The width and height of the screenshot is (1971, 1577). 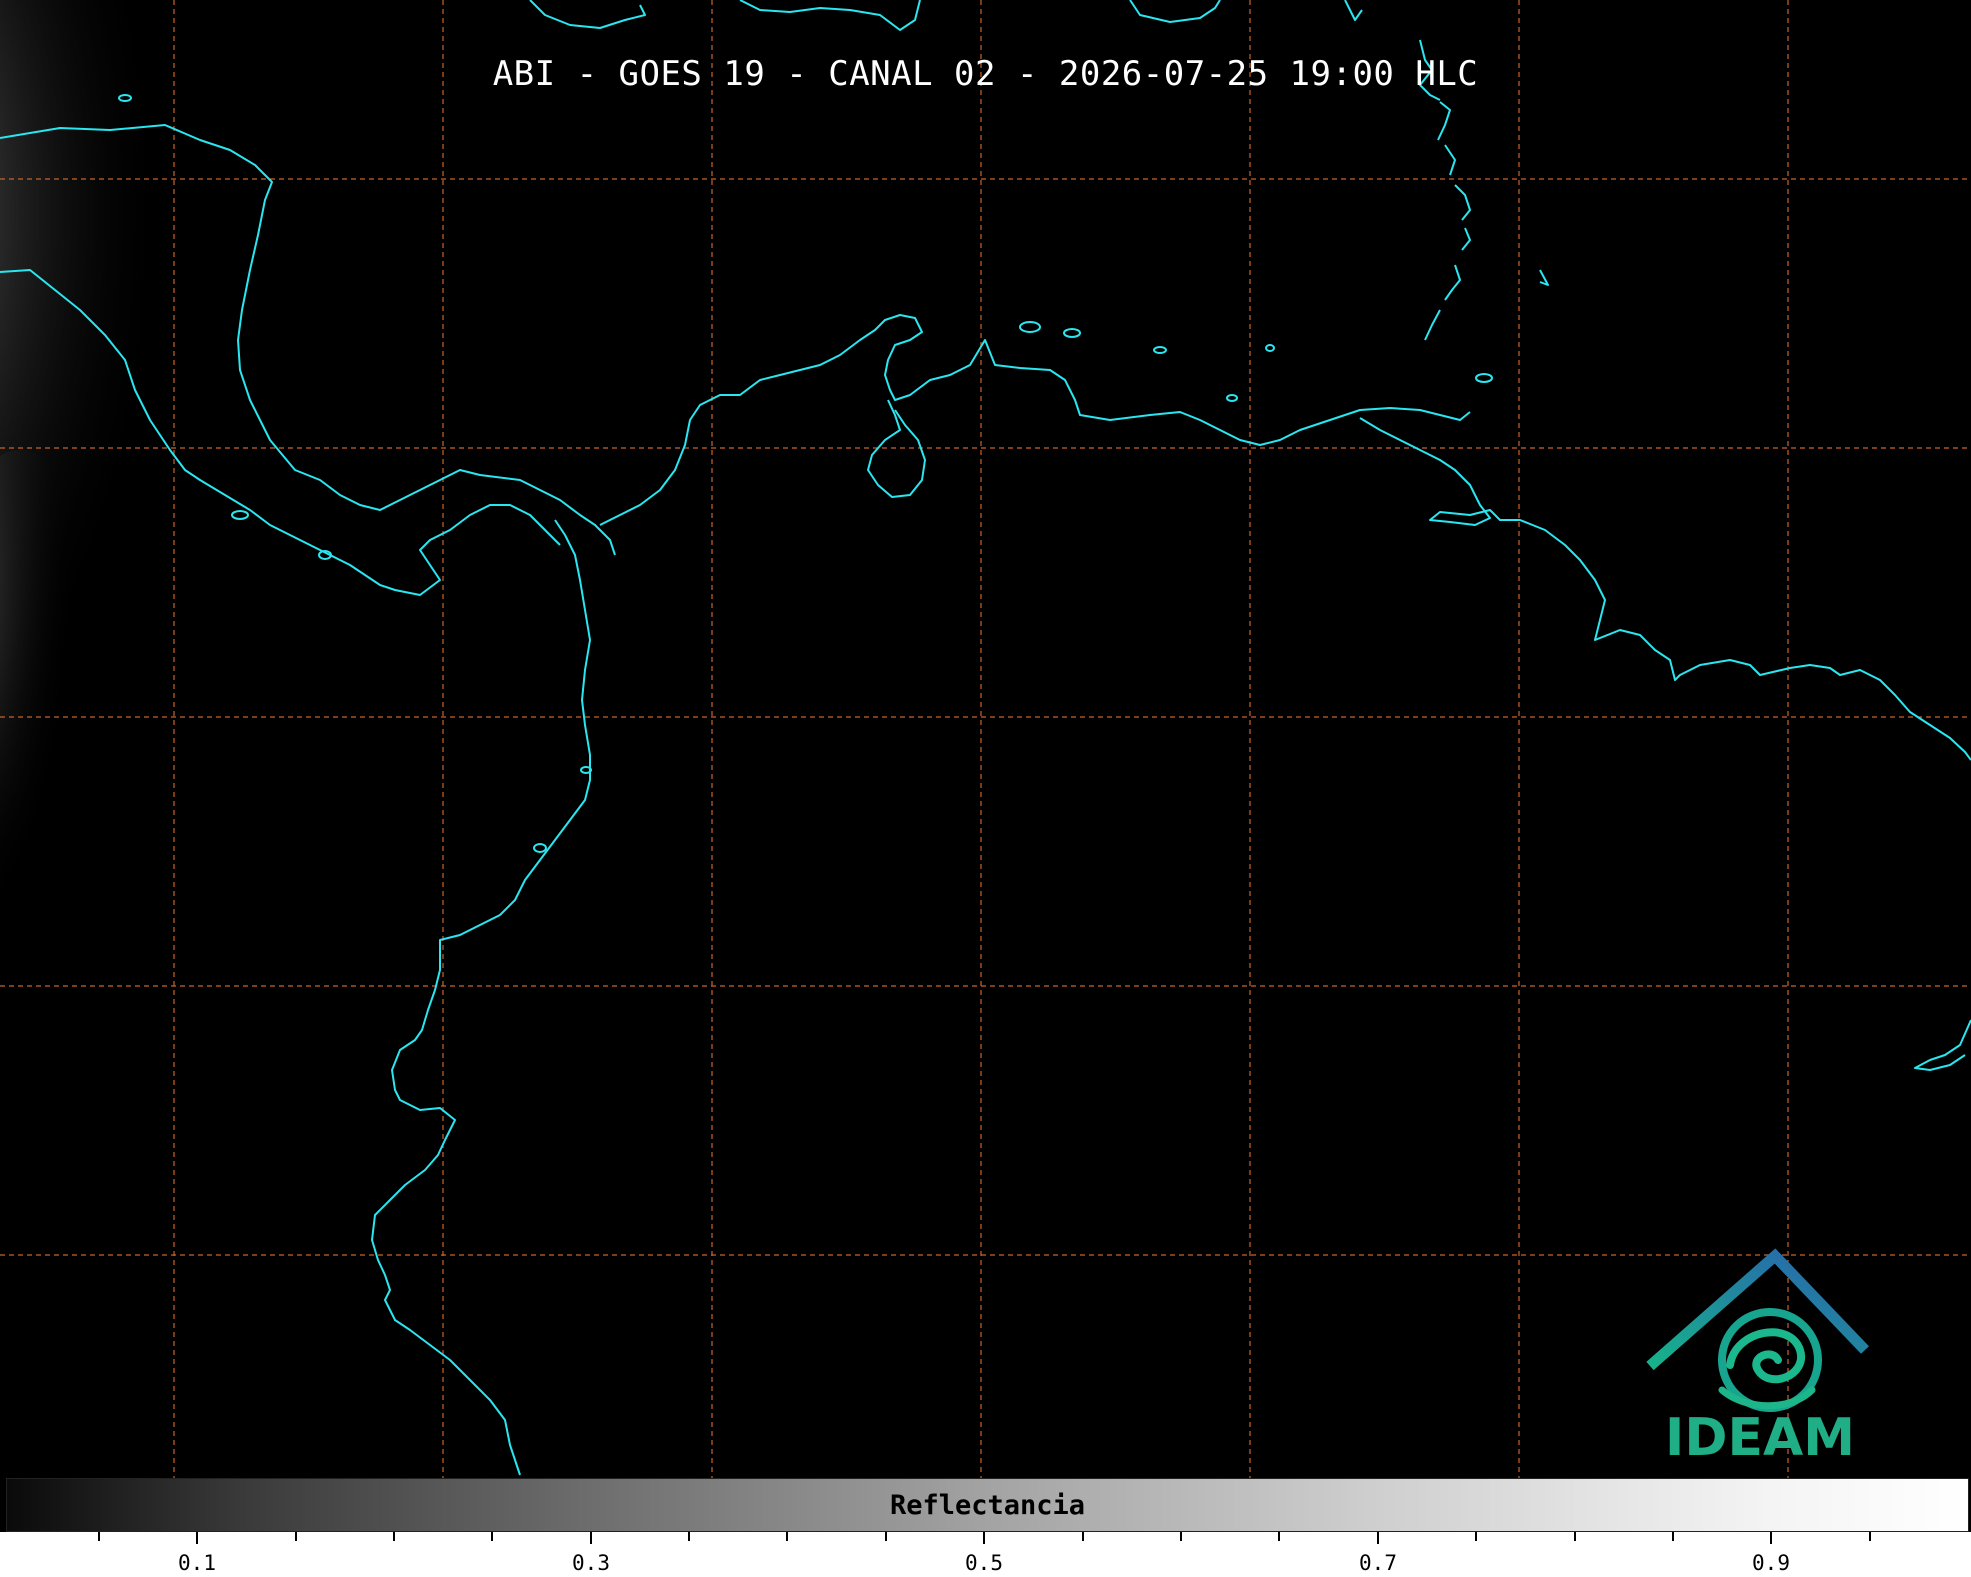 What do you see at coordinates (591, 1563) in the screenshot?
I see `colorbar-tick-label: 0.3` at bounding box center [591, 1563].